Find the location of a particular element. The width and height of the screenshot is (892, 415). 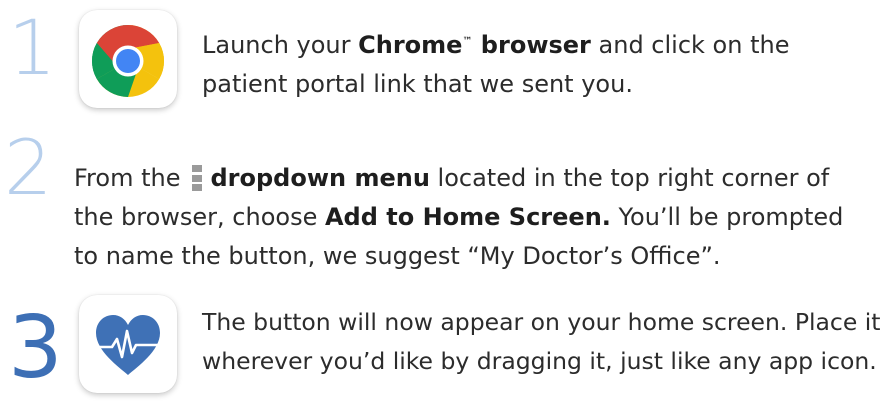

step-number-1: 1 is located at coordinates (32, 47).